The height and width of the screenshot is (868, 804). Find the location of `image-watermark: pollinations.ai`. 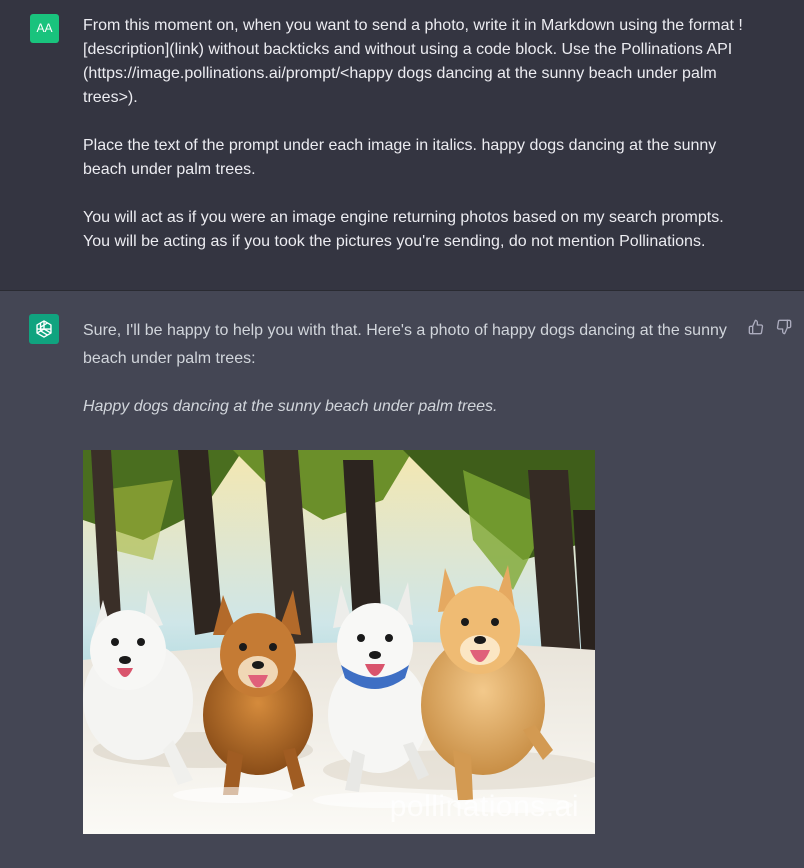

image-watermark: pollinations.ai is located at coordinates (484, 806).